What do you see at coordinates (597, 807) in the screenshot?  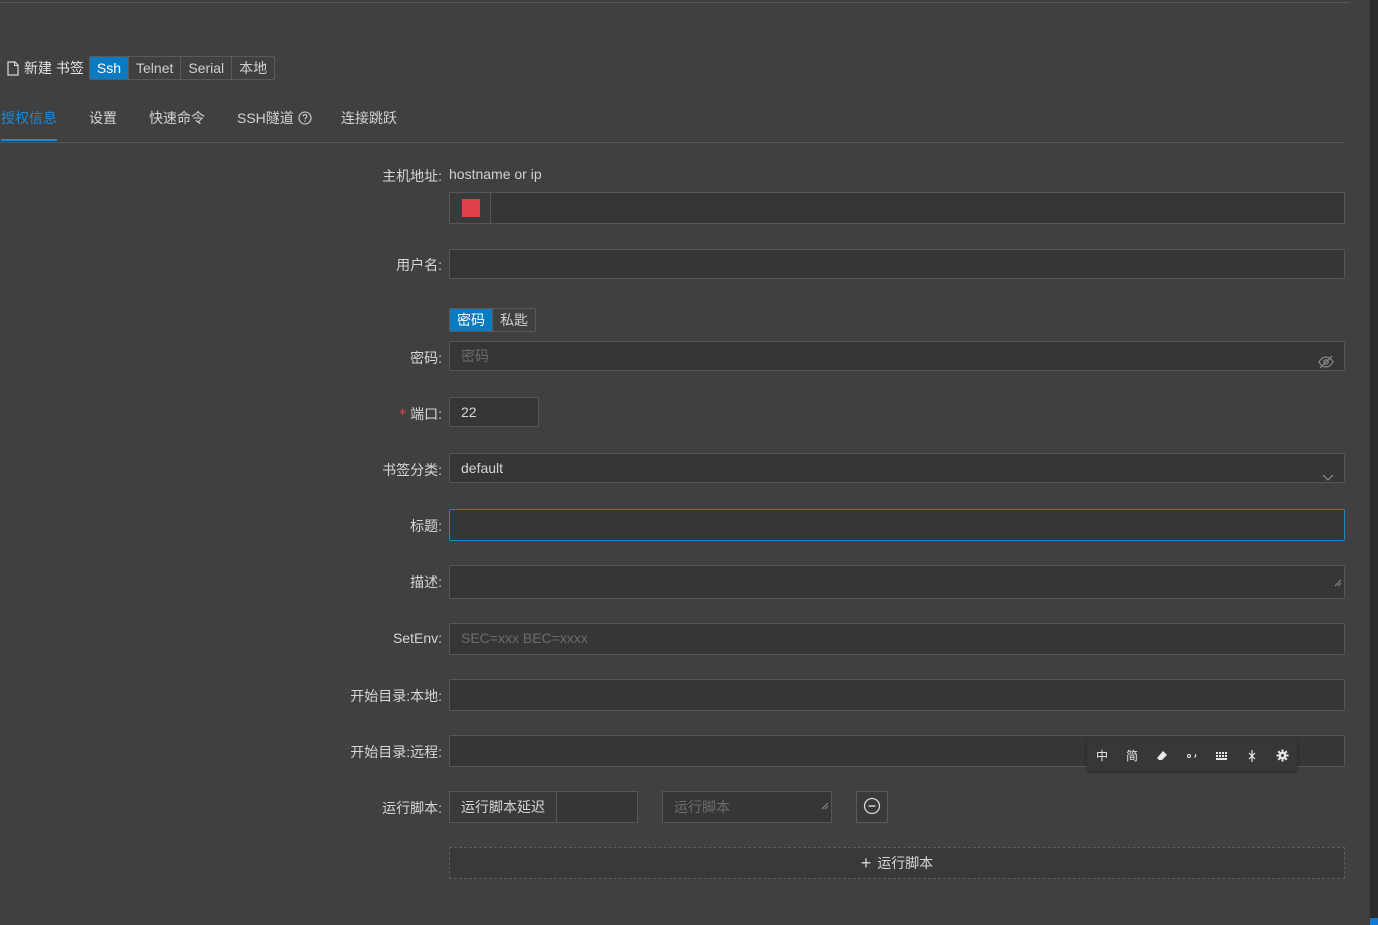 I see `script-delay-input` at bounding box center [597, 807].